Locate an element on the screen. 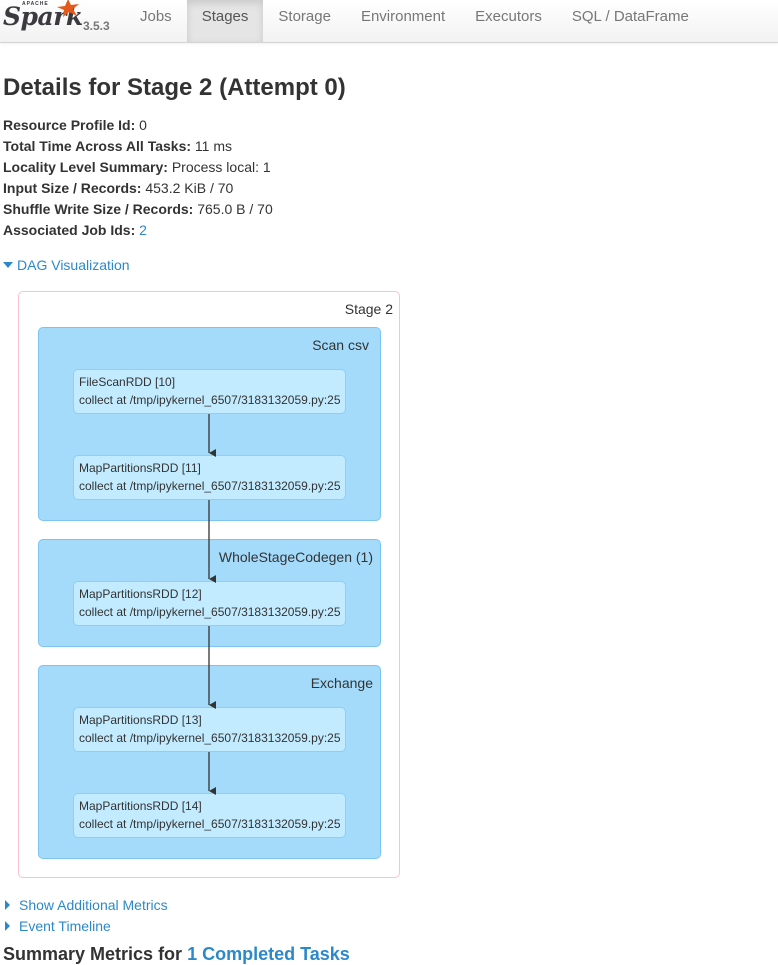  event-timeline-label: Event Timeline is located at coordinates (65, 926).